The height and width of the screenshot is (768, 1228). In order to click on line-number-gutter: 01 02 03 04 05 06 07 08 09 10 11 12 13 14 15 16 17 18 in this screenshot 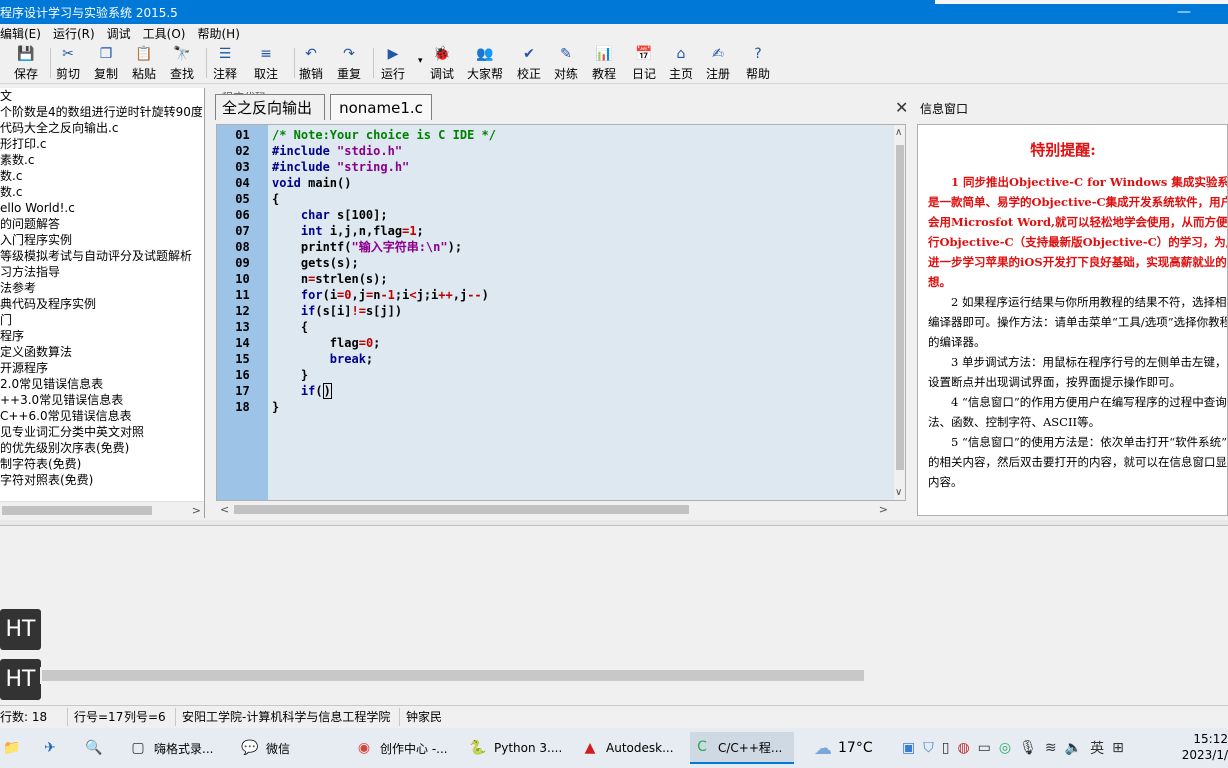, I will do `click(242, 312)`.